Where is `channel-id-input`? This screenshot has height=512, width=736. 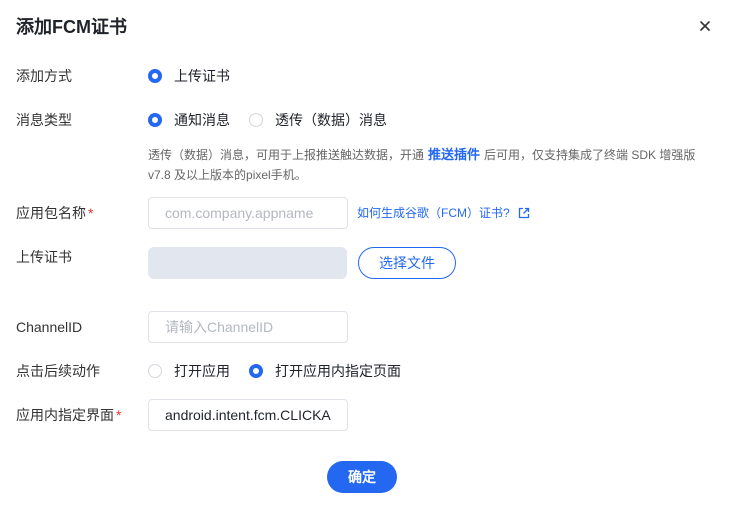 channel-id-input is located at coordinates (248, 327).